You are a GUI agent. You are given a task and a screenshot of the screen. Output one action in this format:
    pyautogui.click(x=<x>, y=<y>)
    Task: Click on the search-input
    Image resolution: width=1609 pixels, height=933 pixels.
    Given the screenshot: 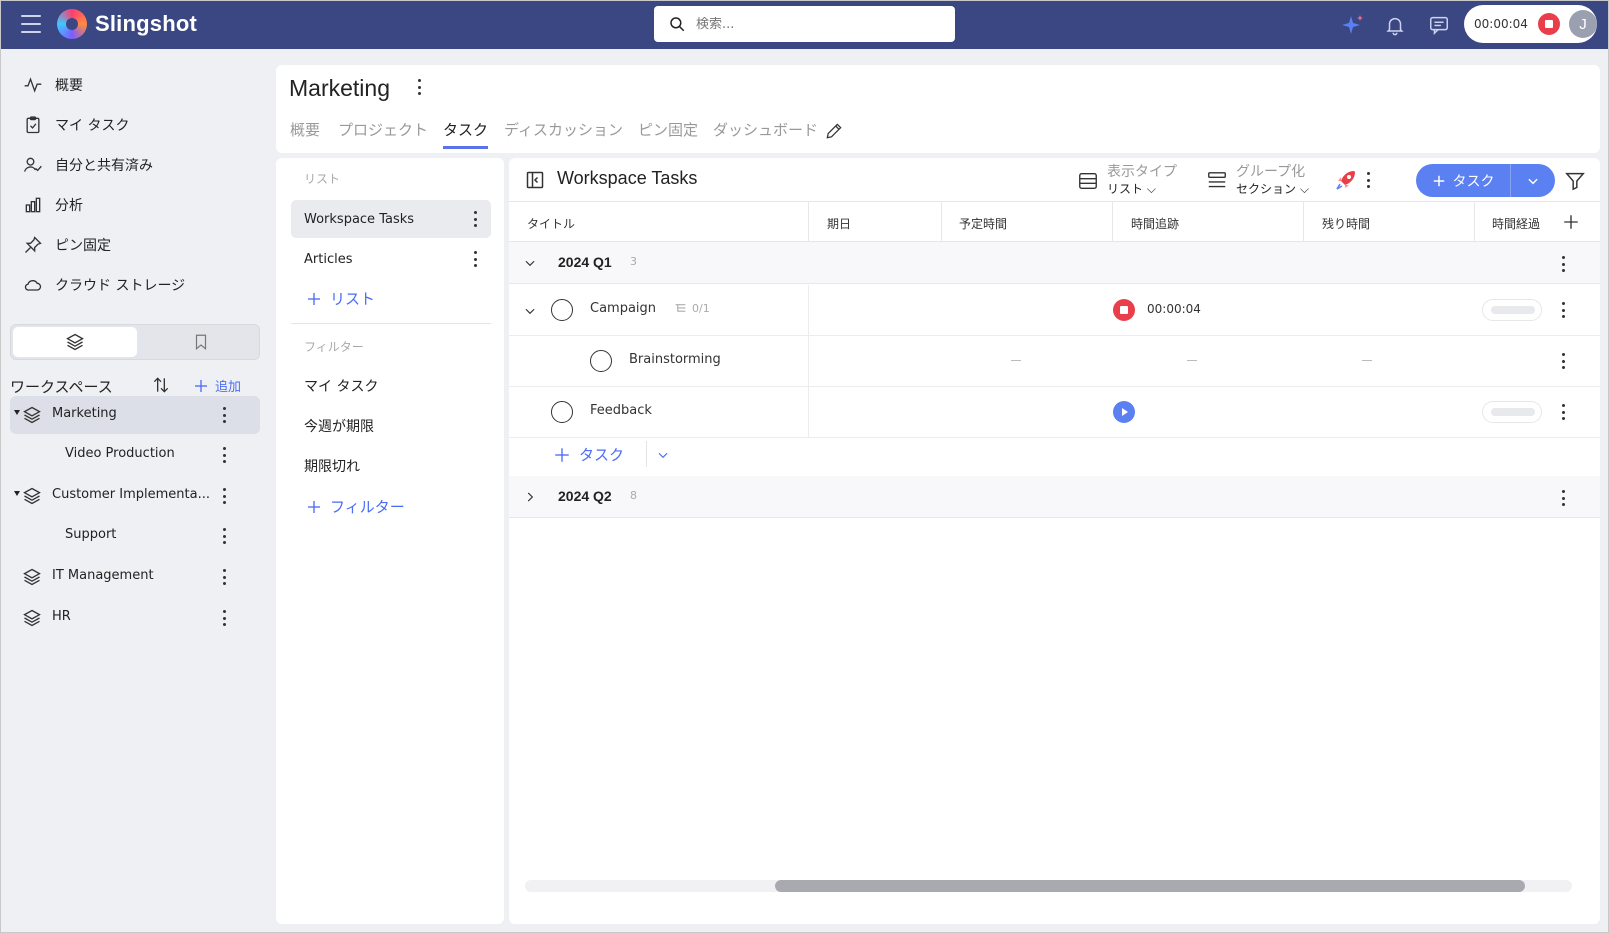 What is the action you would take?
    pyautogui.click(x=816, y=24)
    